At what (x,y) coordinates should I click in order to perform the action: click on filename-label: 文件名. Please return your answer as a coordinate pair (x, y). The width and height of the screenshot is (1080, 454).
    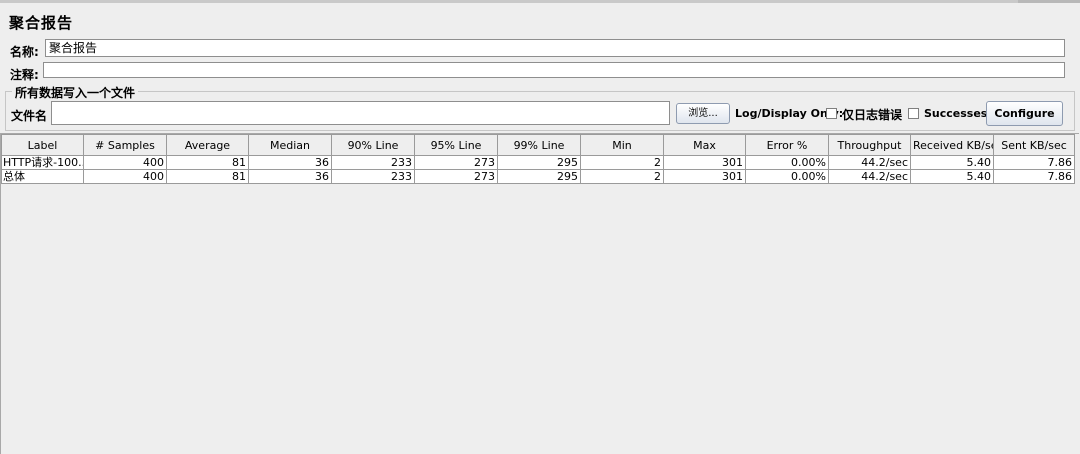
    Looking at the image, I should click on (29, 116).